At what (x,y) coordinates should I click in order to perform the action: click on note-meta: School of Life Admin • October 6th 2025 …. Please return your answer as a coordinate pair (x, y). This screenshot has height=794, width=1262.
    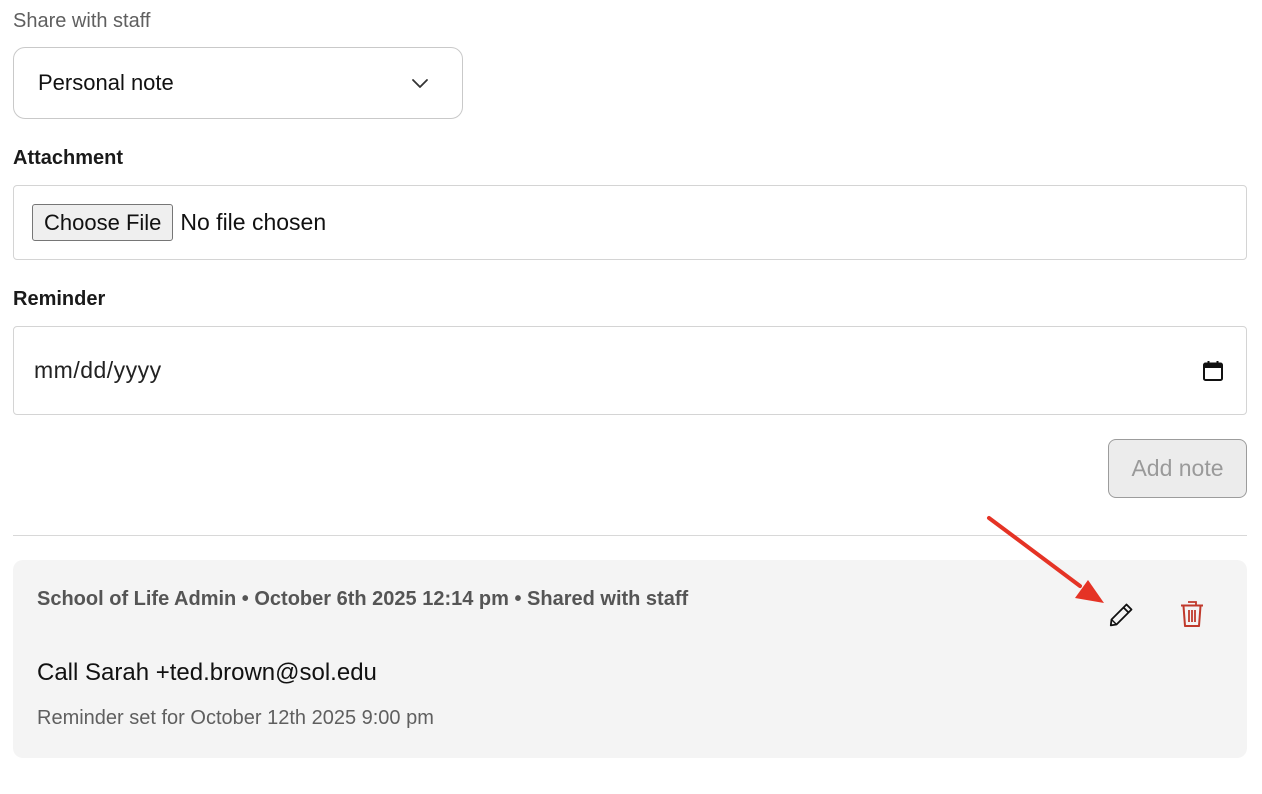
    Looking at the image, I should click on (363, 599).